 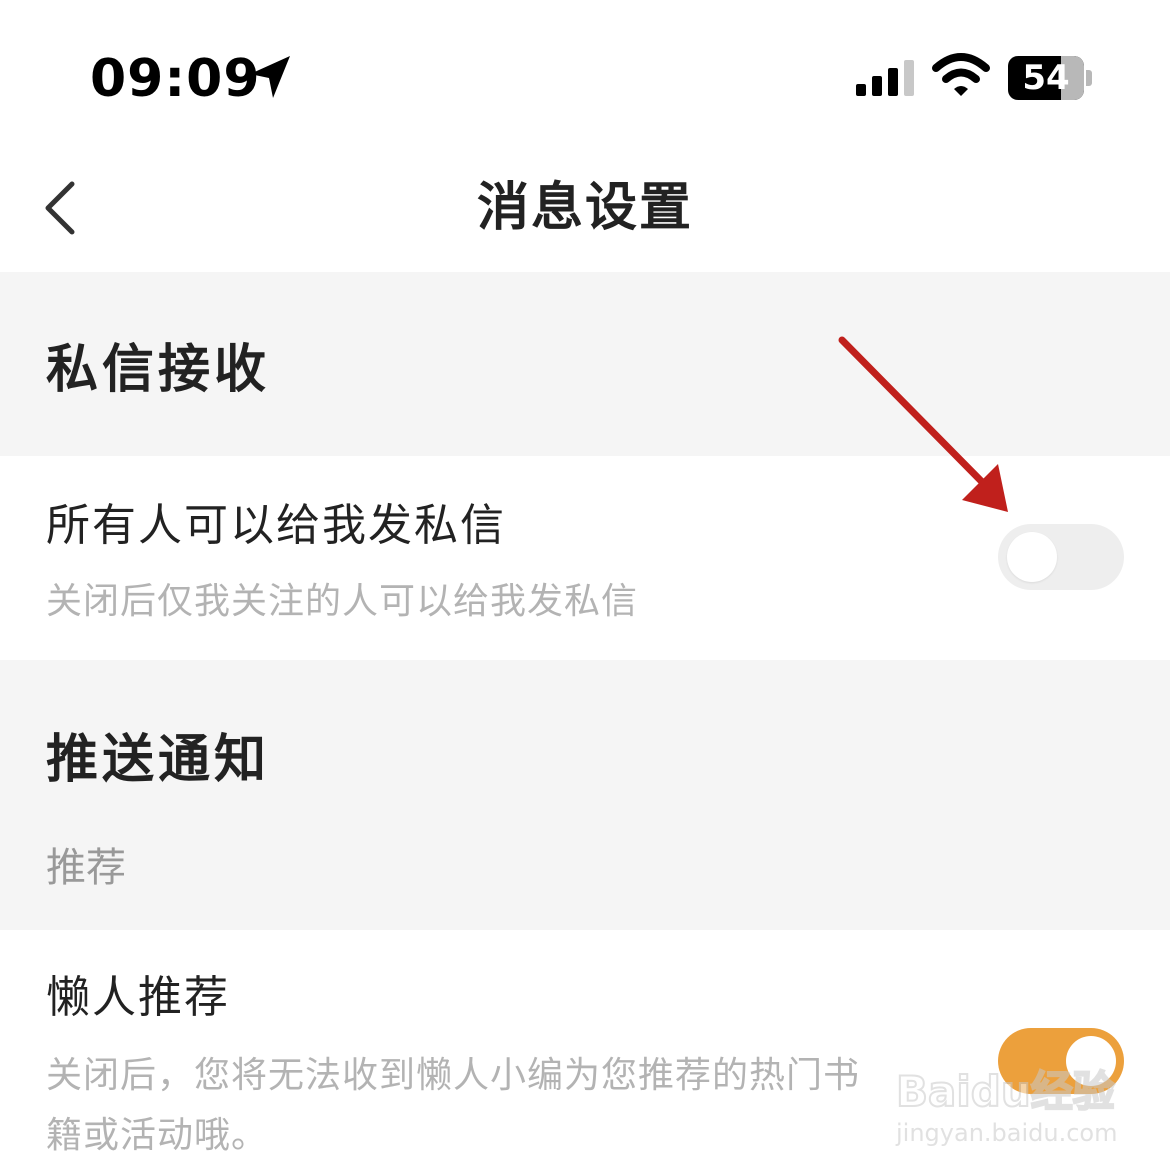 What do you see at coordinates (885, 78) in the screenshot?
I see `cellular-signal-icon` at bounding box center [885, 78].